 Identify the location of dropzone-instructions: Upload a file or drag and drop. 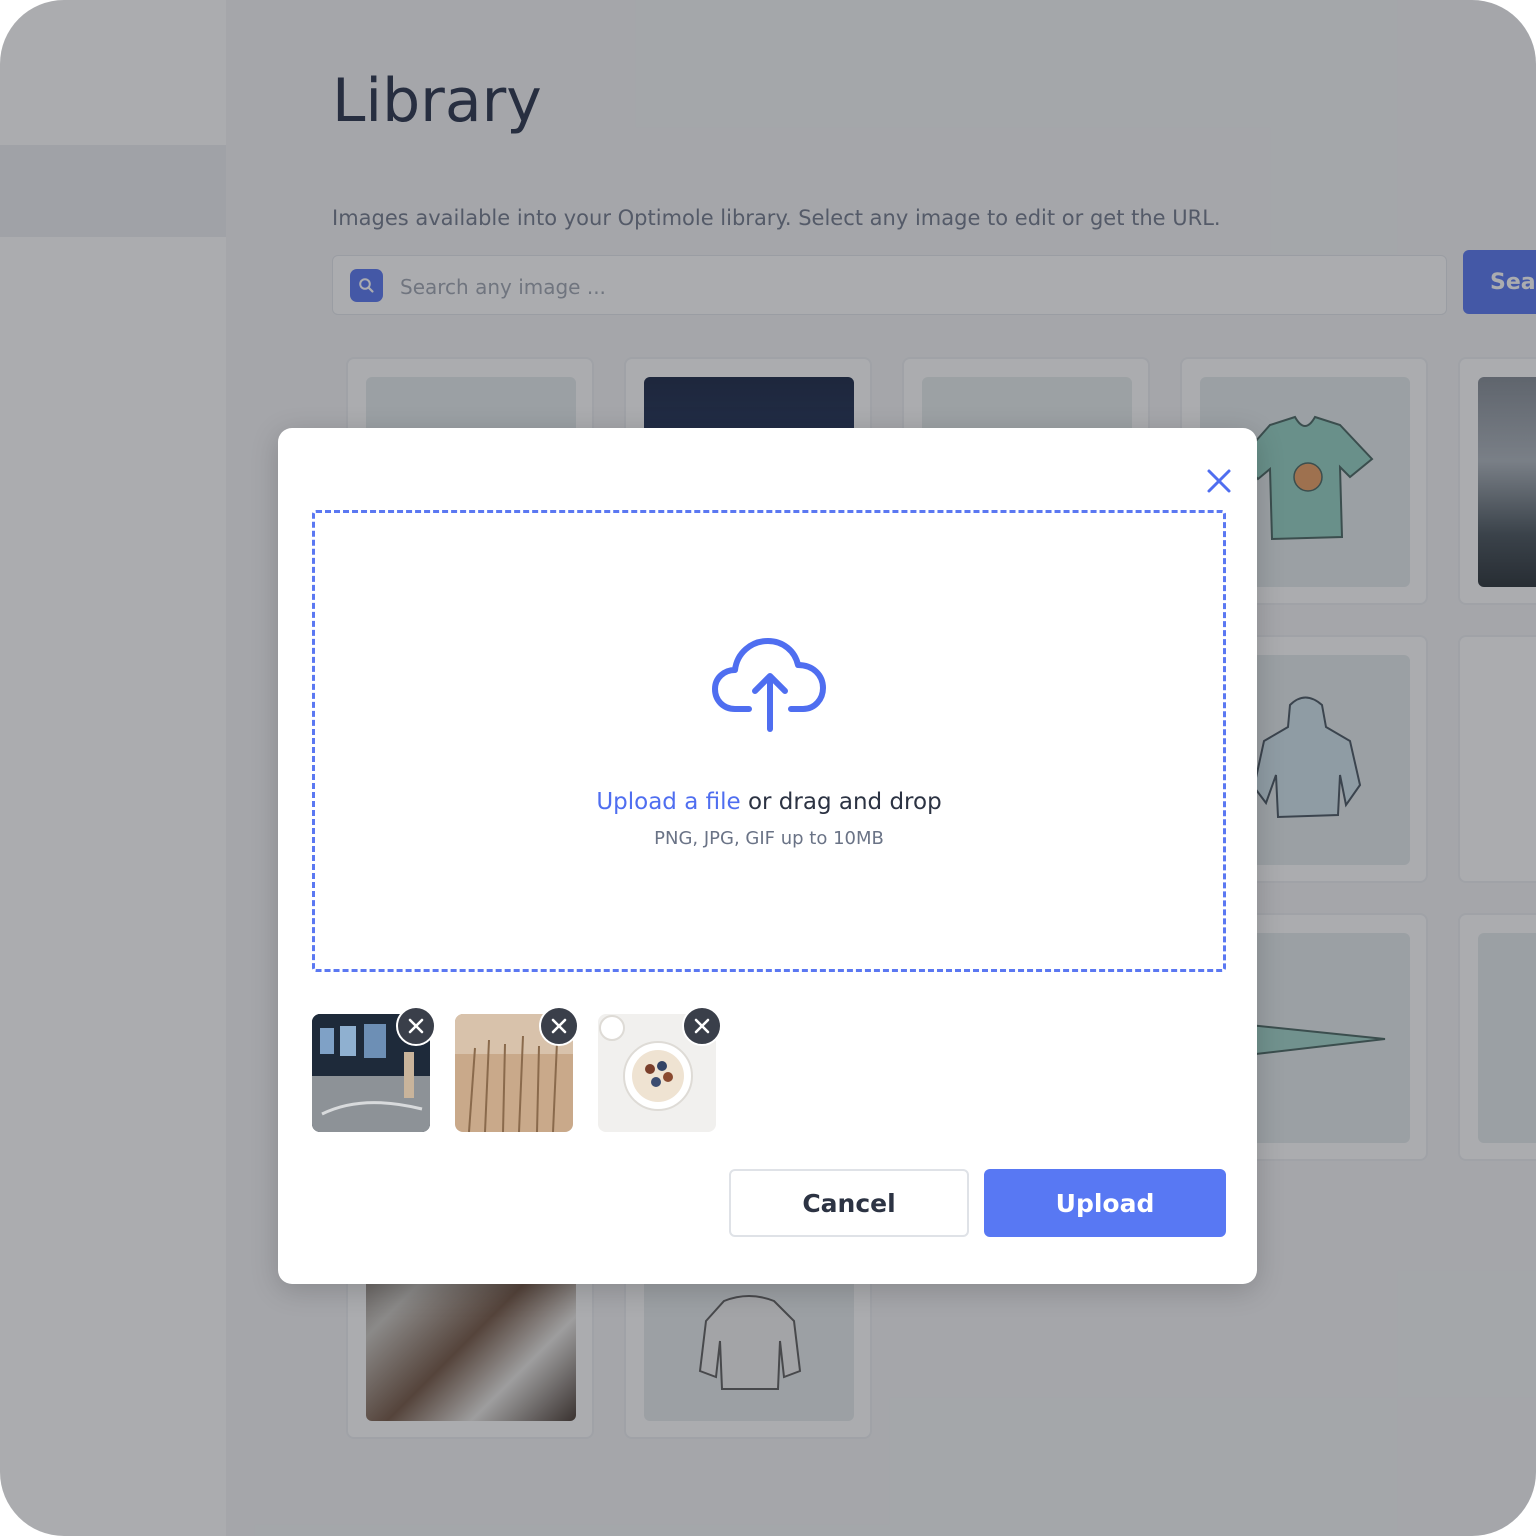
(769, 802).